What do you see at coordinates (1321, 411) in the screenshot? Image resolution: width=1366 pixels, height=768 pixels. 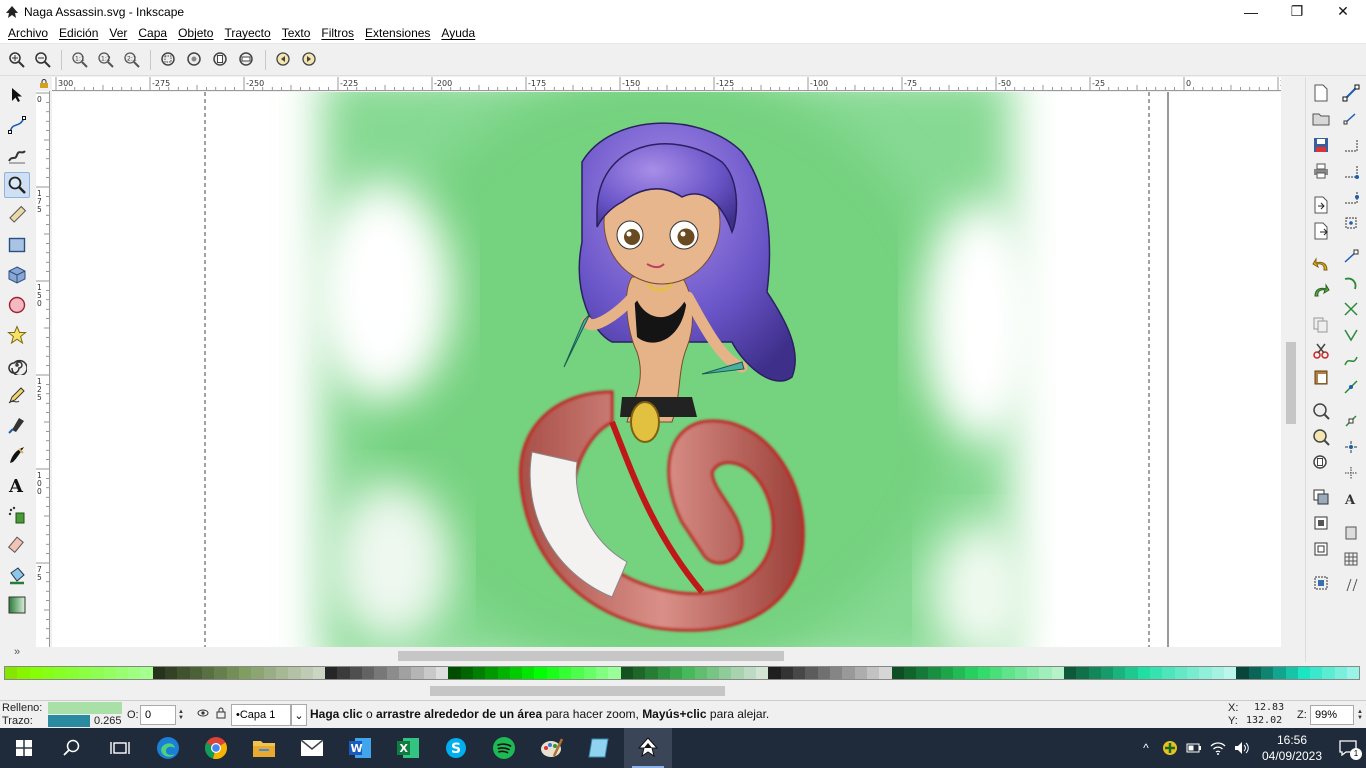 I see `zoom-selection-cmd-icon` at bounding box center [1321, 411].